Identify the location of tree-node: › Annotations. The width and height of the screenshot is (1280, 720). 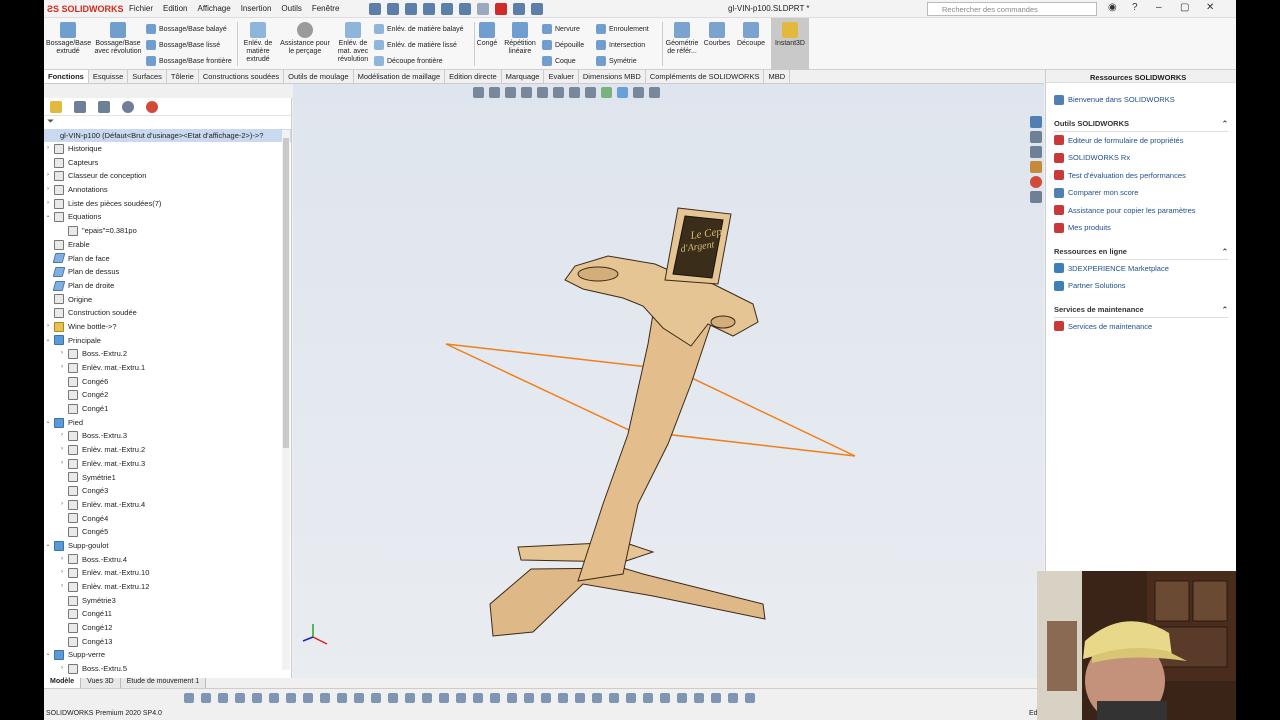
(167, 190).